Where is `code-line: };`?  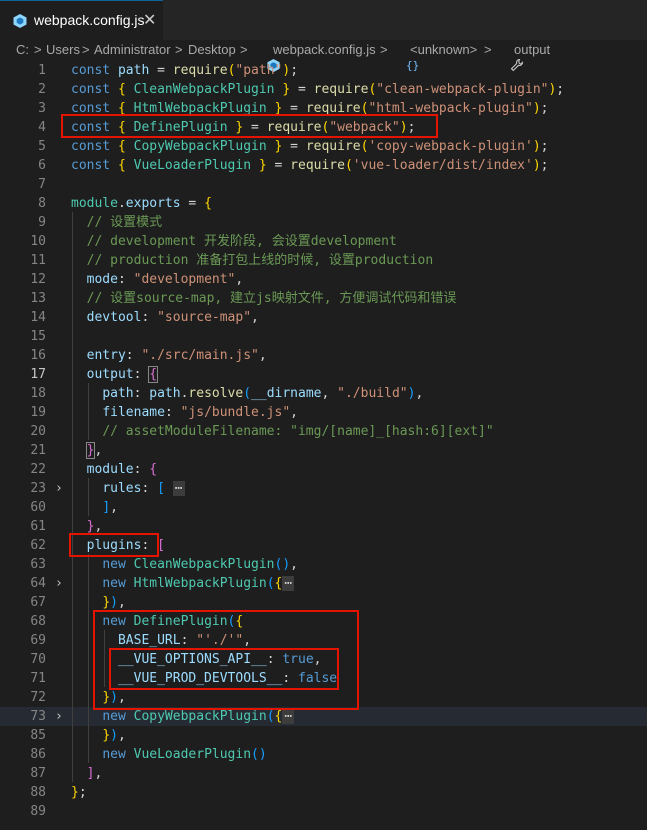
code-line: }; is located at coordinates (79, 792).